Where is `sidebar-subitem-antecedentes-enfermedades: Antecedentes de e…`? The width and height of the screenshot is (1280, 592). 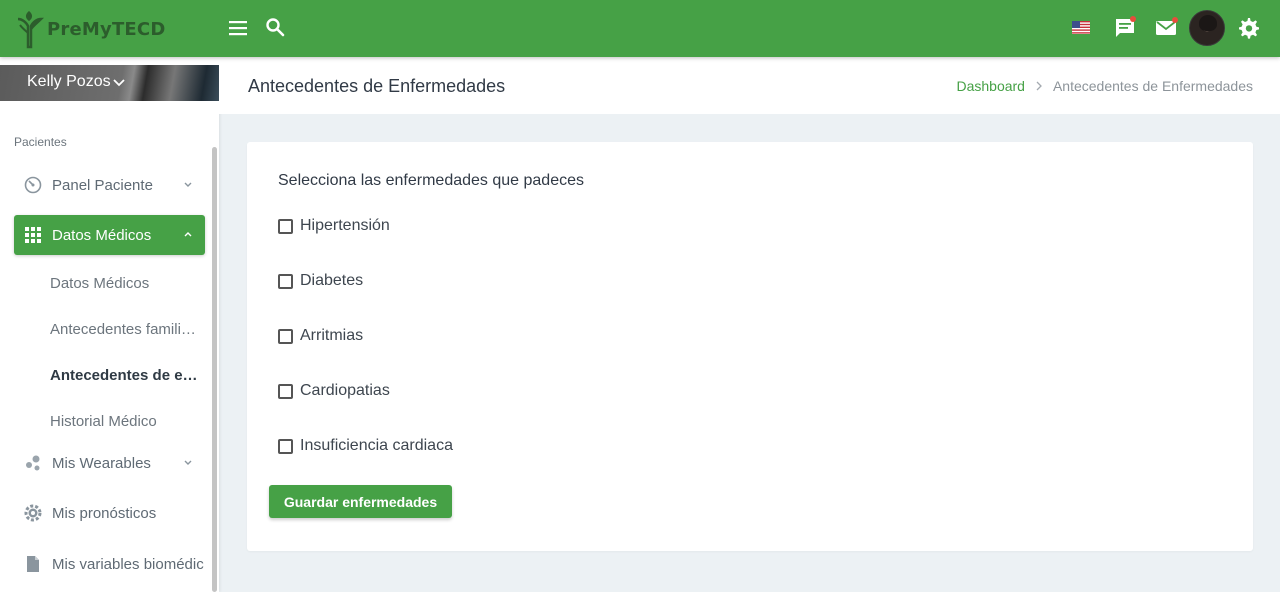 sidebar-subitem-antecedentes-enfermedades: Antecedentes de e… is located at coordinates (125, 375).